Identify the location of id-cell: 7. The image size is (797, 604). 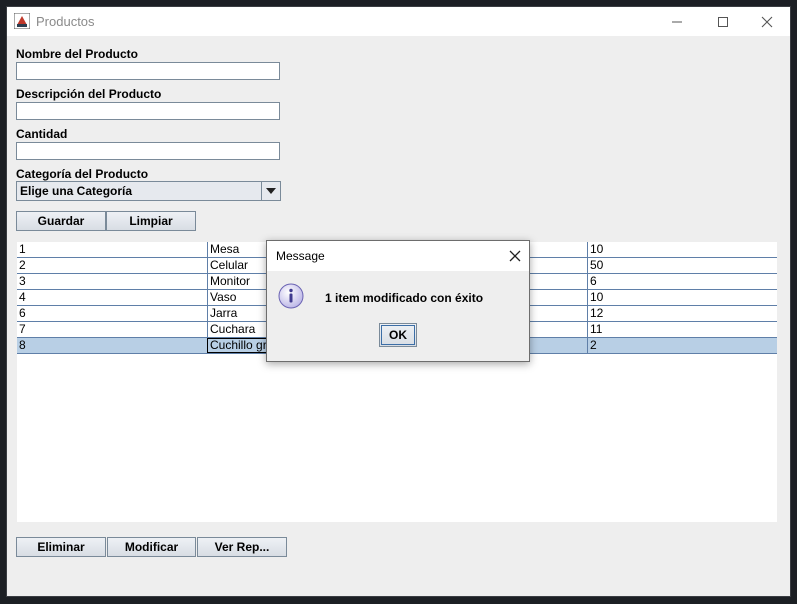
(22, 329).